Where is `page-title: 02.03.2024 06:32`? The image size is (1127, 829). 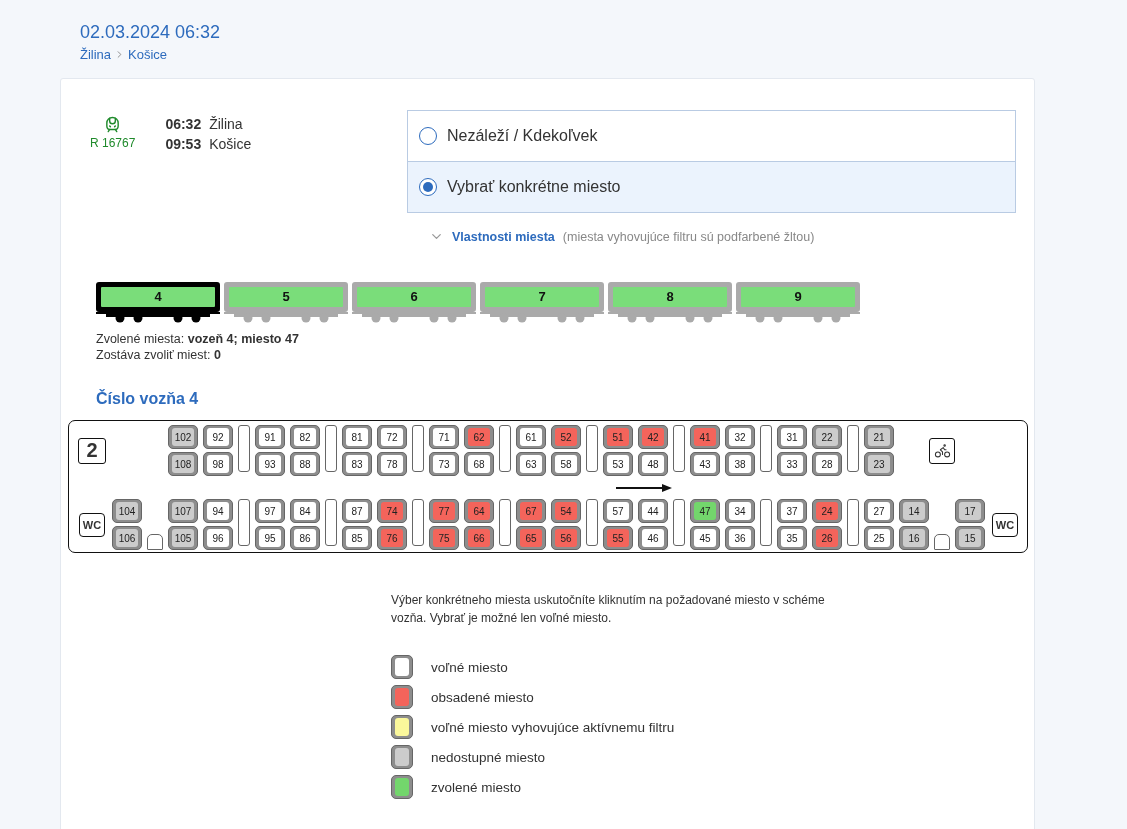
page-title: 02.03.2024 06:32 is located at coordinates (151, 32).